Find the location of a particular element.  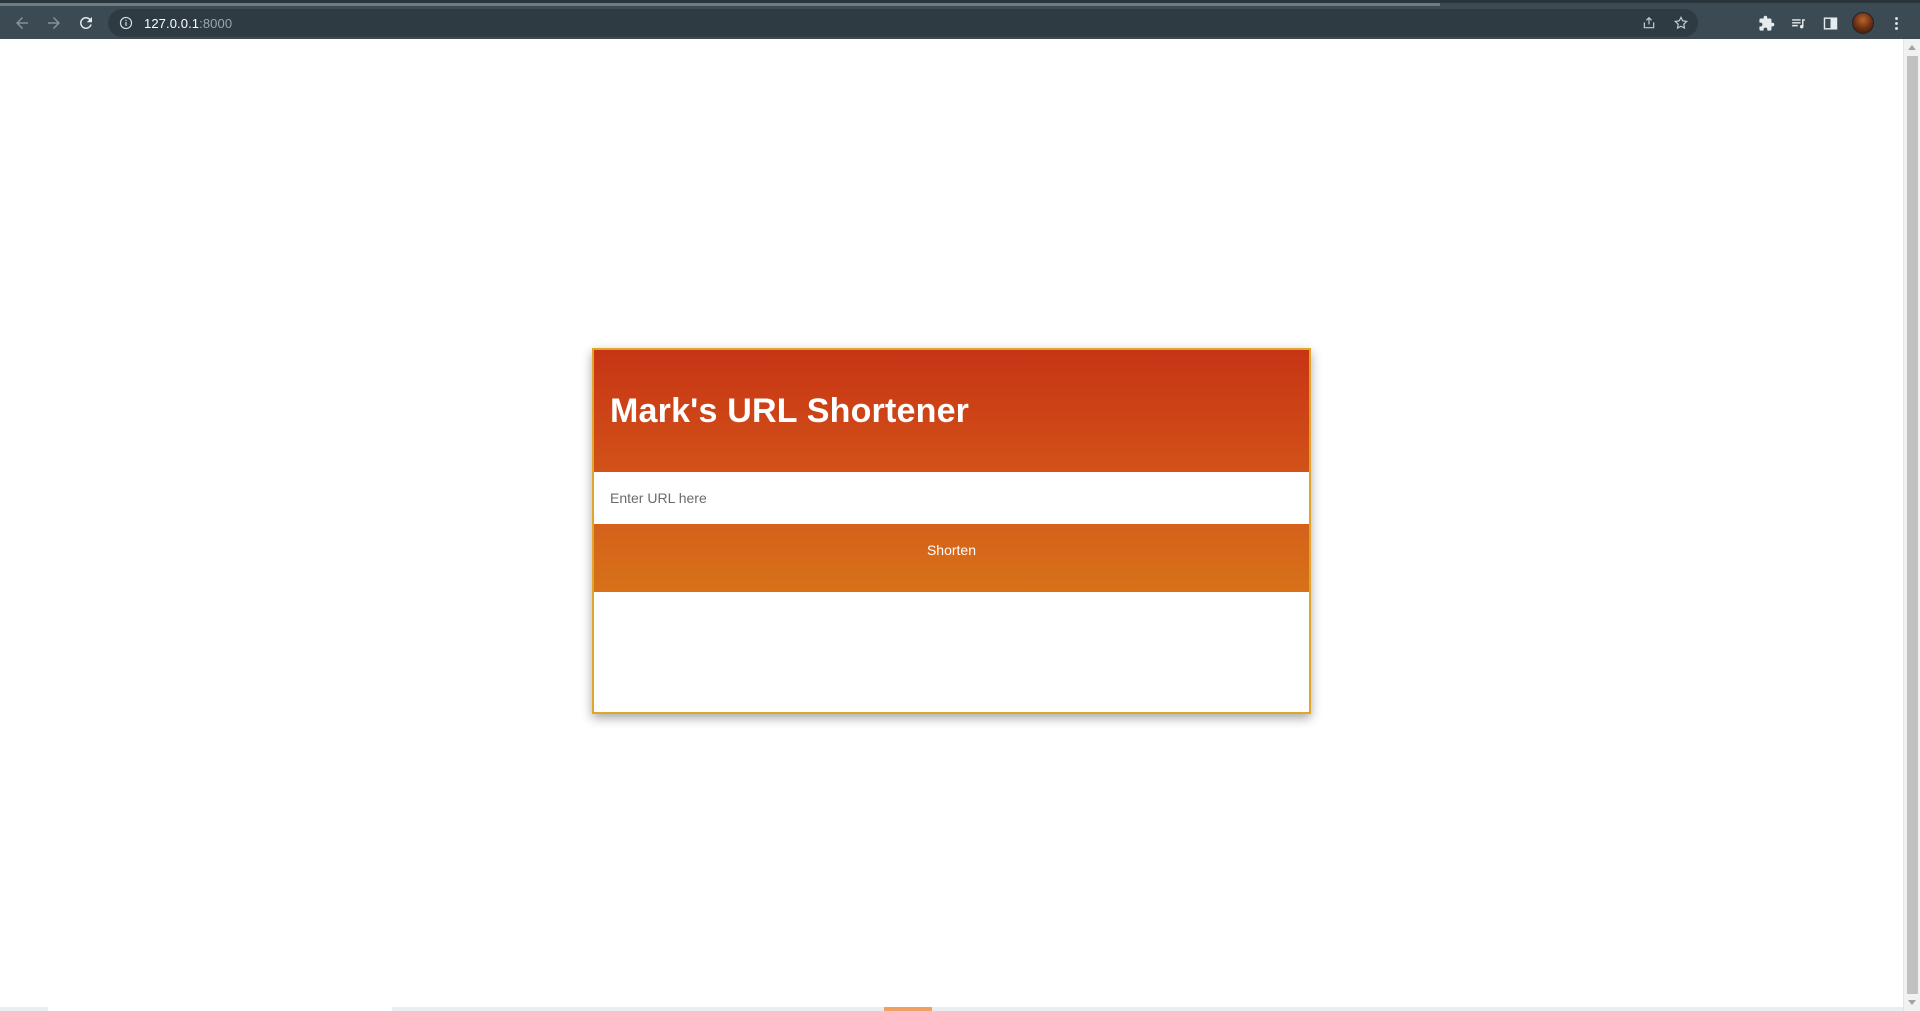

bottom-strip-accent is located at coordinates (908, 1009).